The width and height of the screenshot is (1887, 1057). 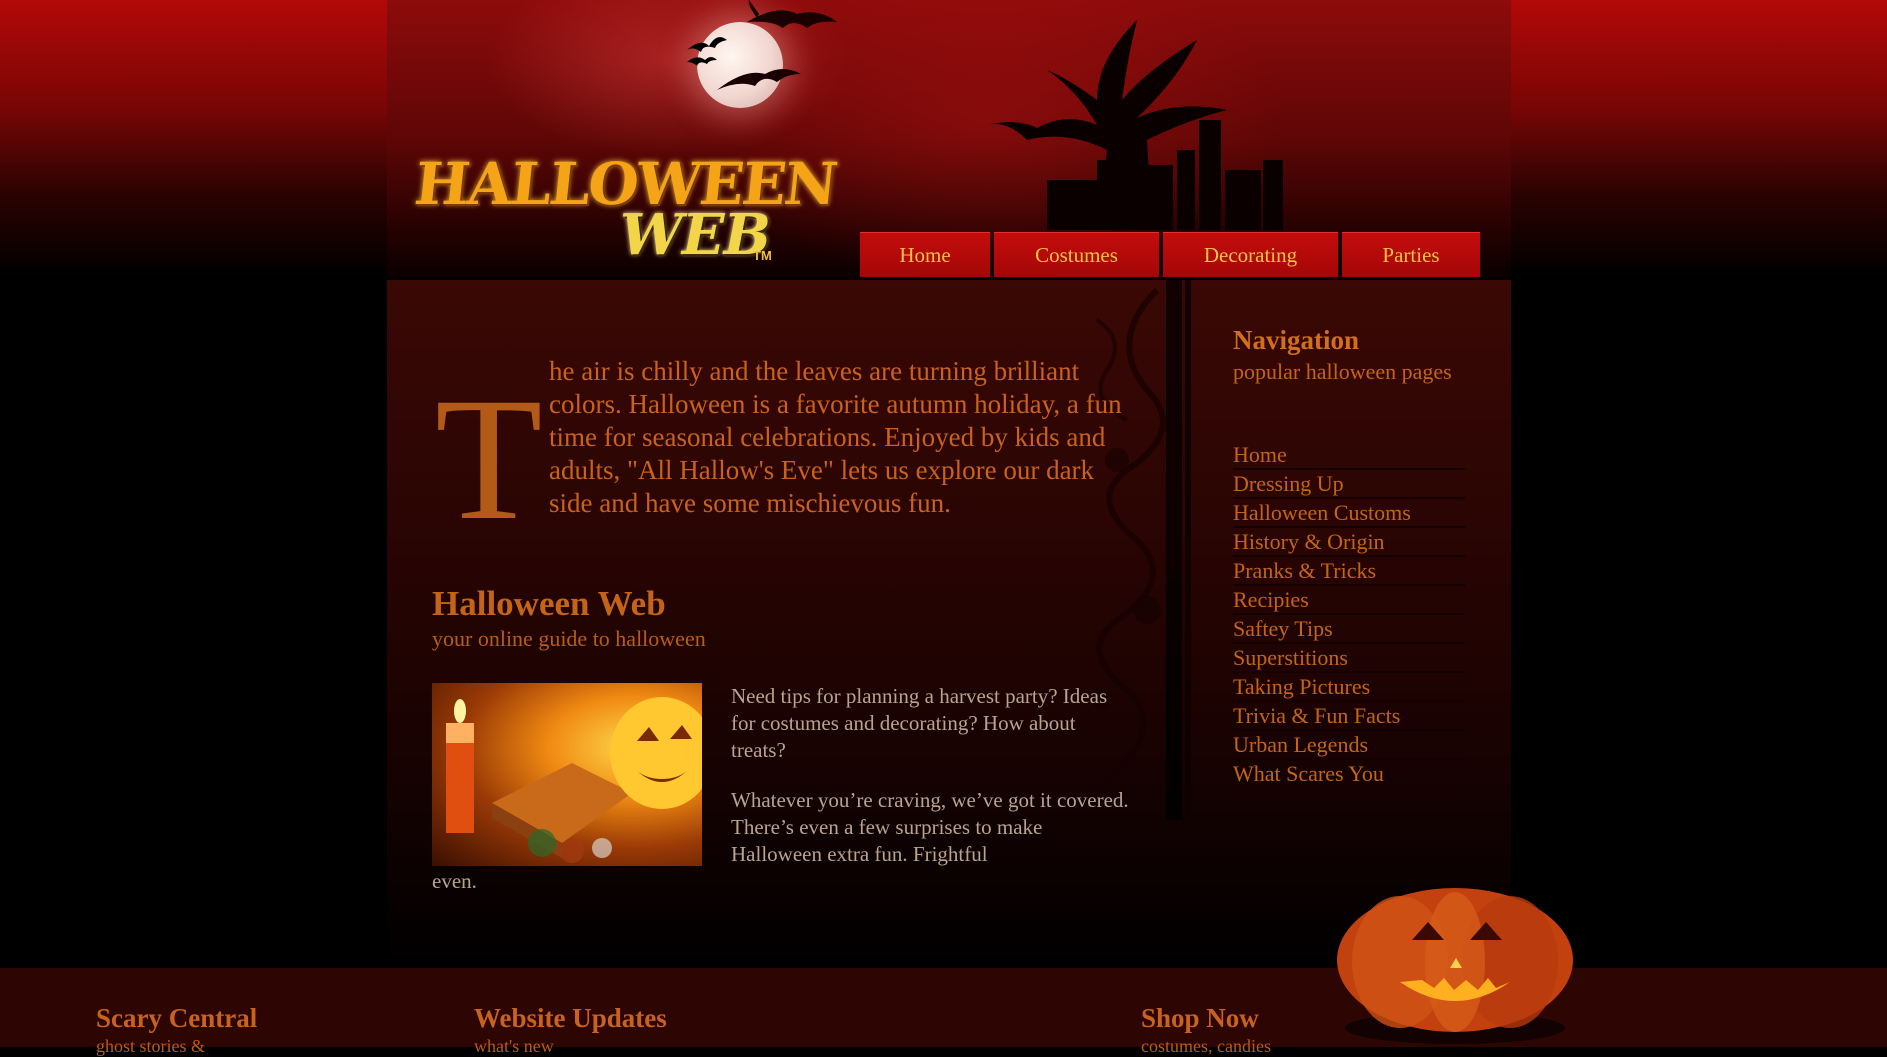 What do you see at coordinates (1200, 1018) in the screenshot?
I see `footer-heading-shop-now: Shop Now` at bounding box center [1200, 1018].